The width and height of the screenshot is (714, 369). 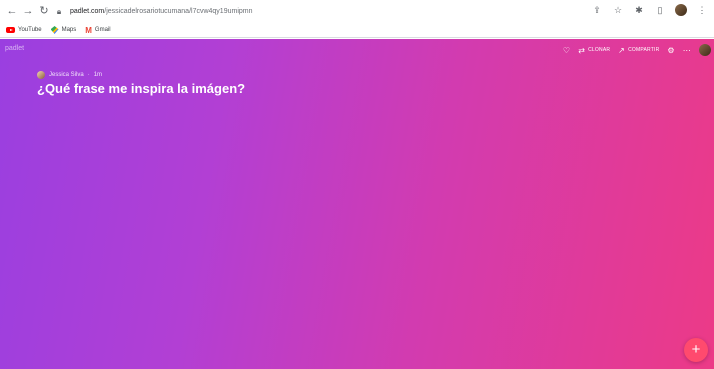 I want to click on lock-icon: 🔒︎, so click(x=59, y=12).